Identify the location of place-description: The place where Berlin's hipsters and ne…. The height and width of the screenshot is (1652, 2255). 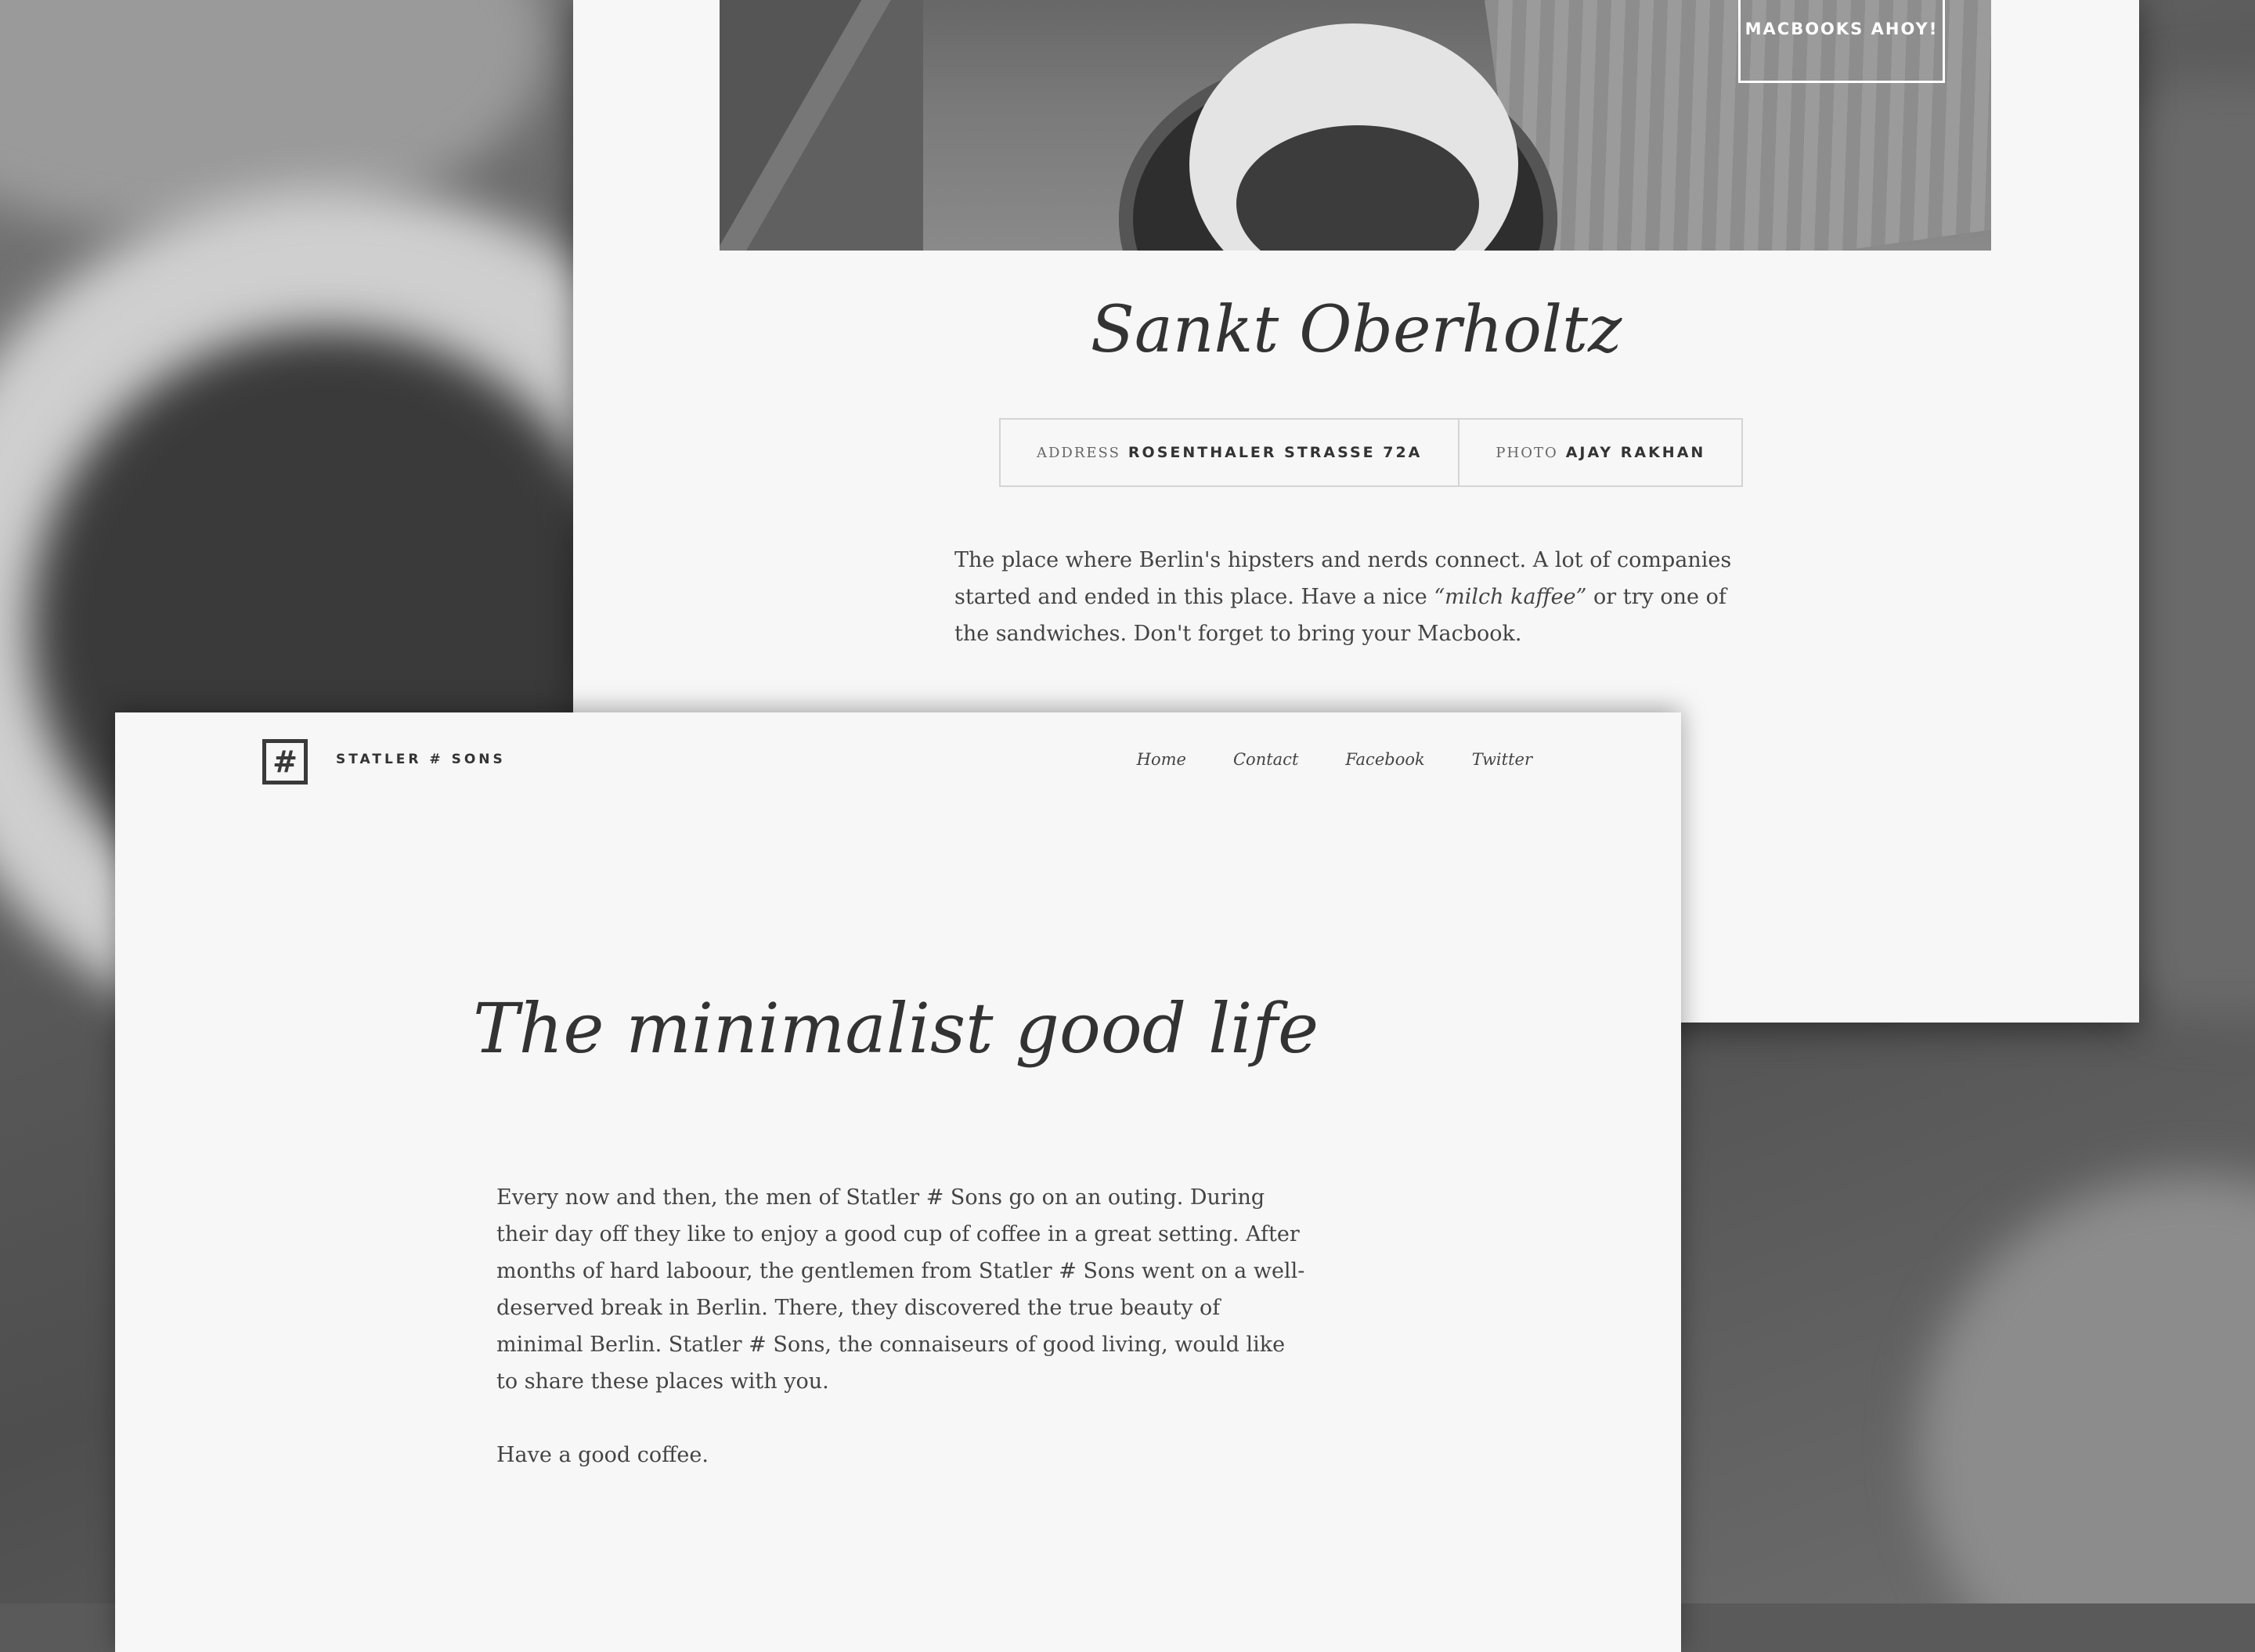
(1353, 597).